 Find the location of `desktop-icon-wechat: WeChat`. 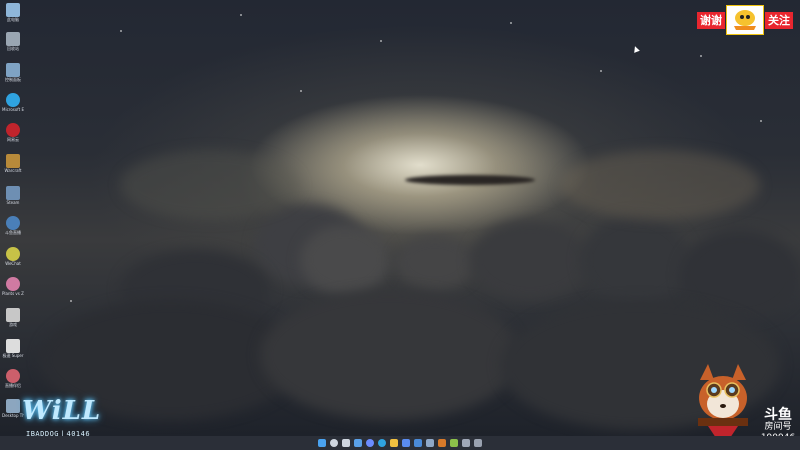

desktop-icon-wechat: WeChat is located at coordinates (13, 256).